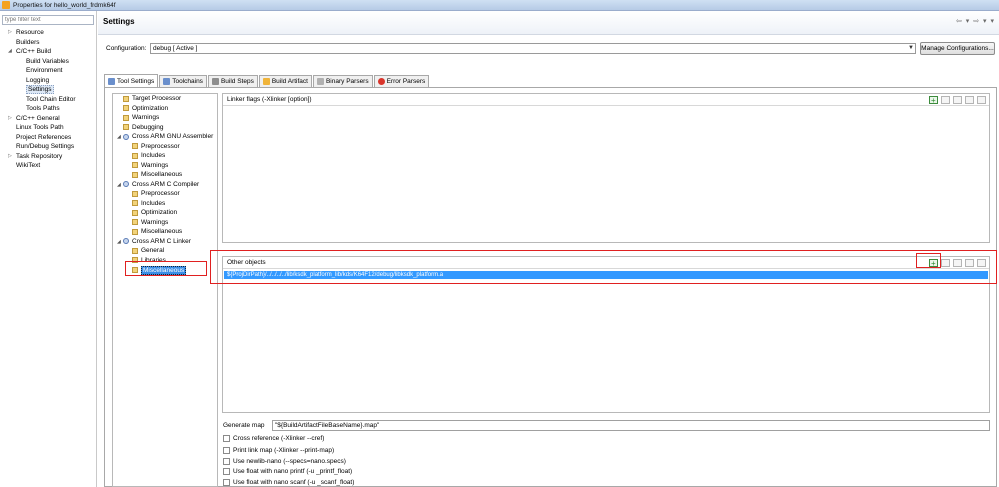  I want to click on add-icon, so click(933, 101).